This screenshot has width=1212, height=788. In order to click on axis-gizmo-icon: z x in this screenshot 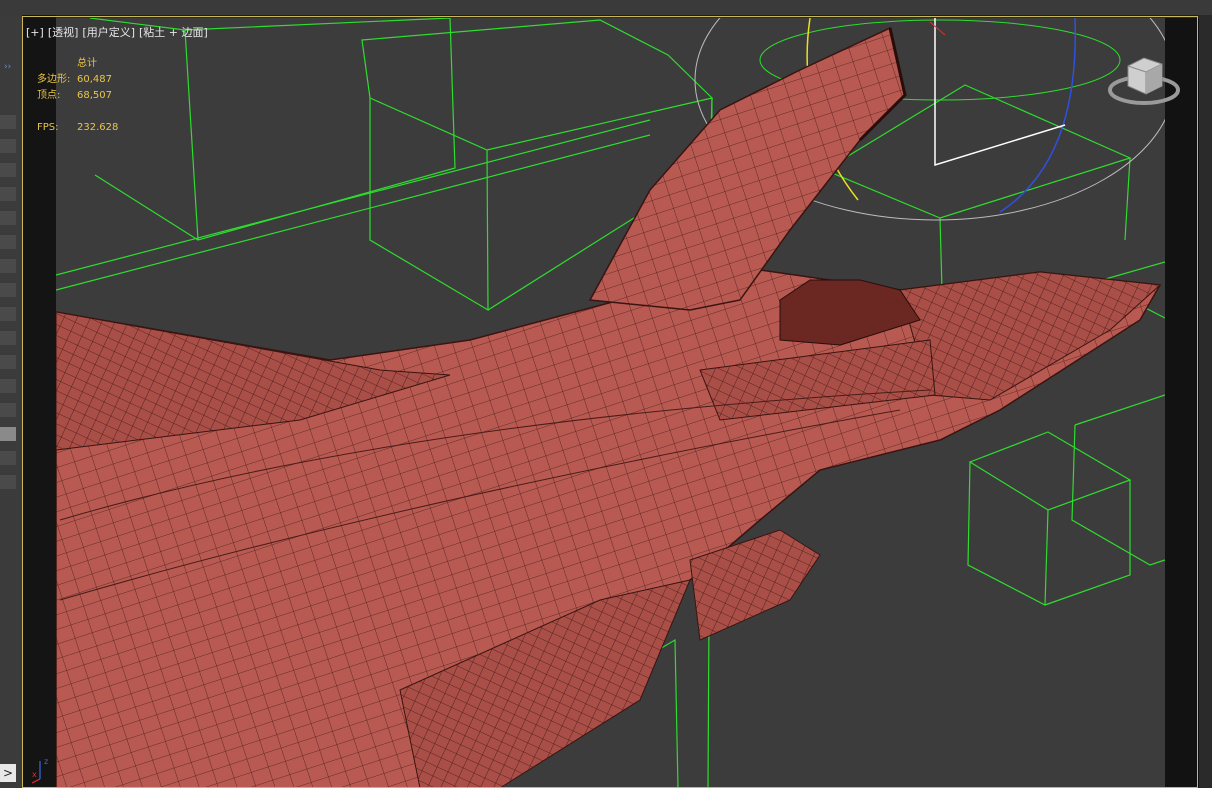, I will do `click(39, 770)`.